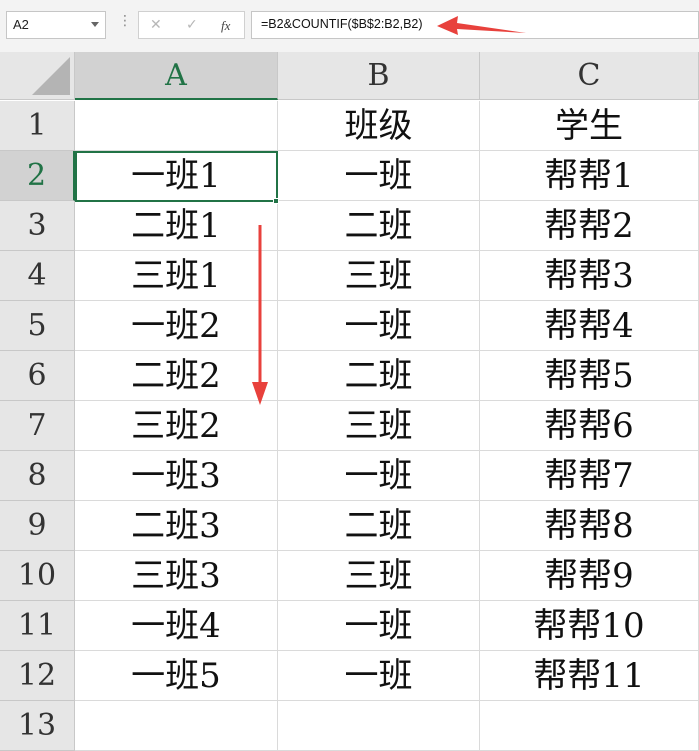 The height and width of the screenshot is (751, 699). What do you see at coordinates (37, 176) in the screenshot?
I see `row-header-2: 2` at bounding box center [37, 176].